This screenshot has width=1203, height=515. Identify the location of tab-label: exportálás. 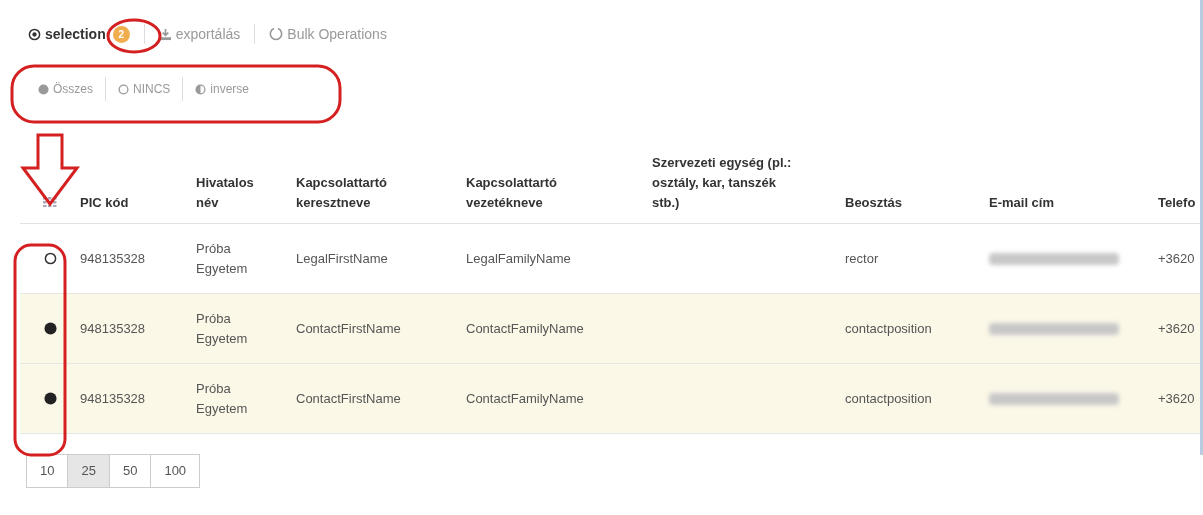
(208, 34).